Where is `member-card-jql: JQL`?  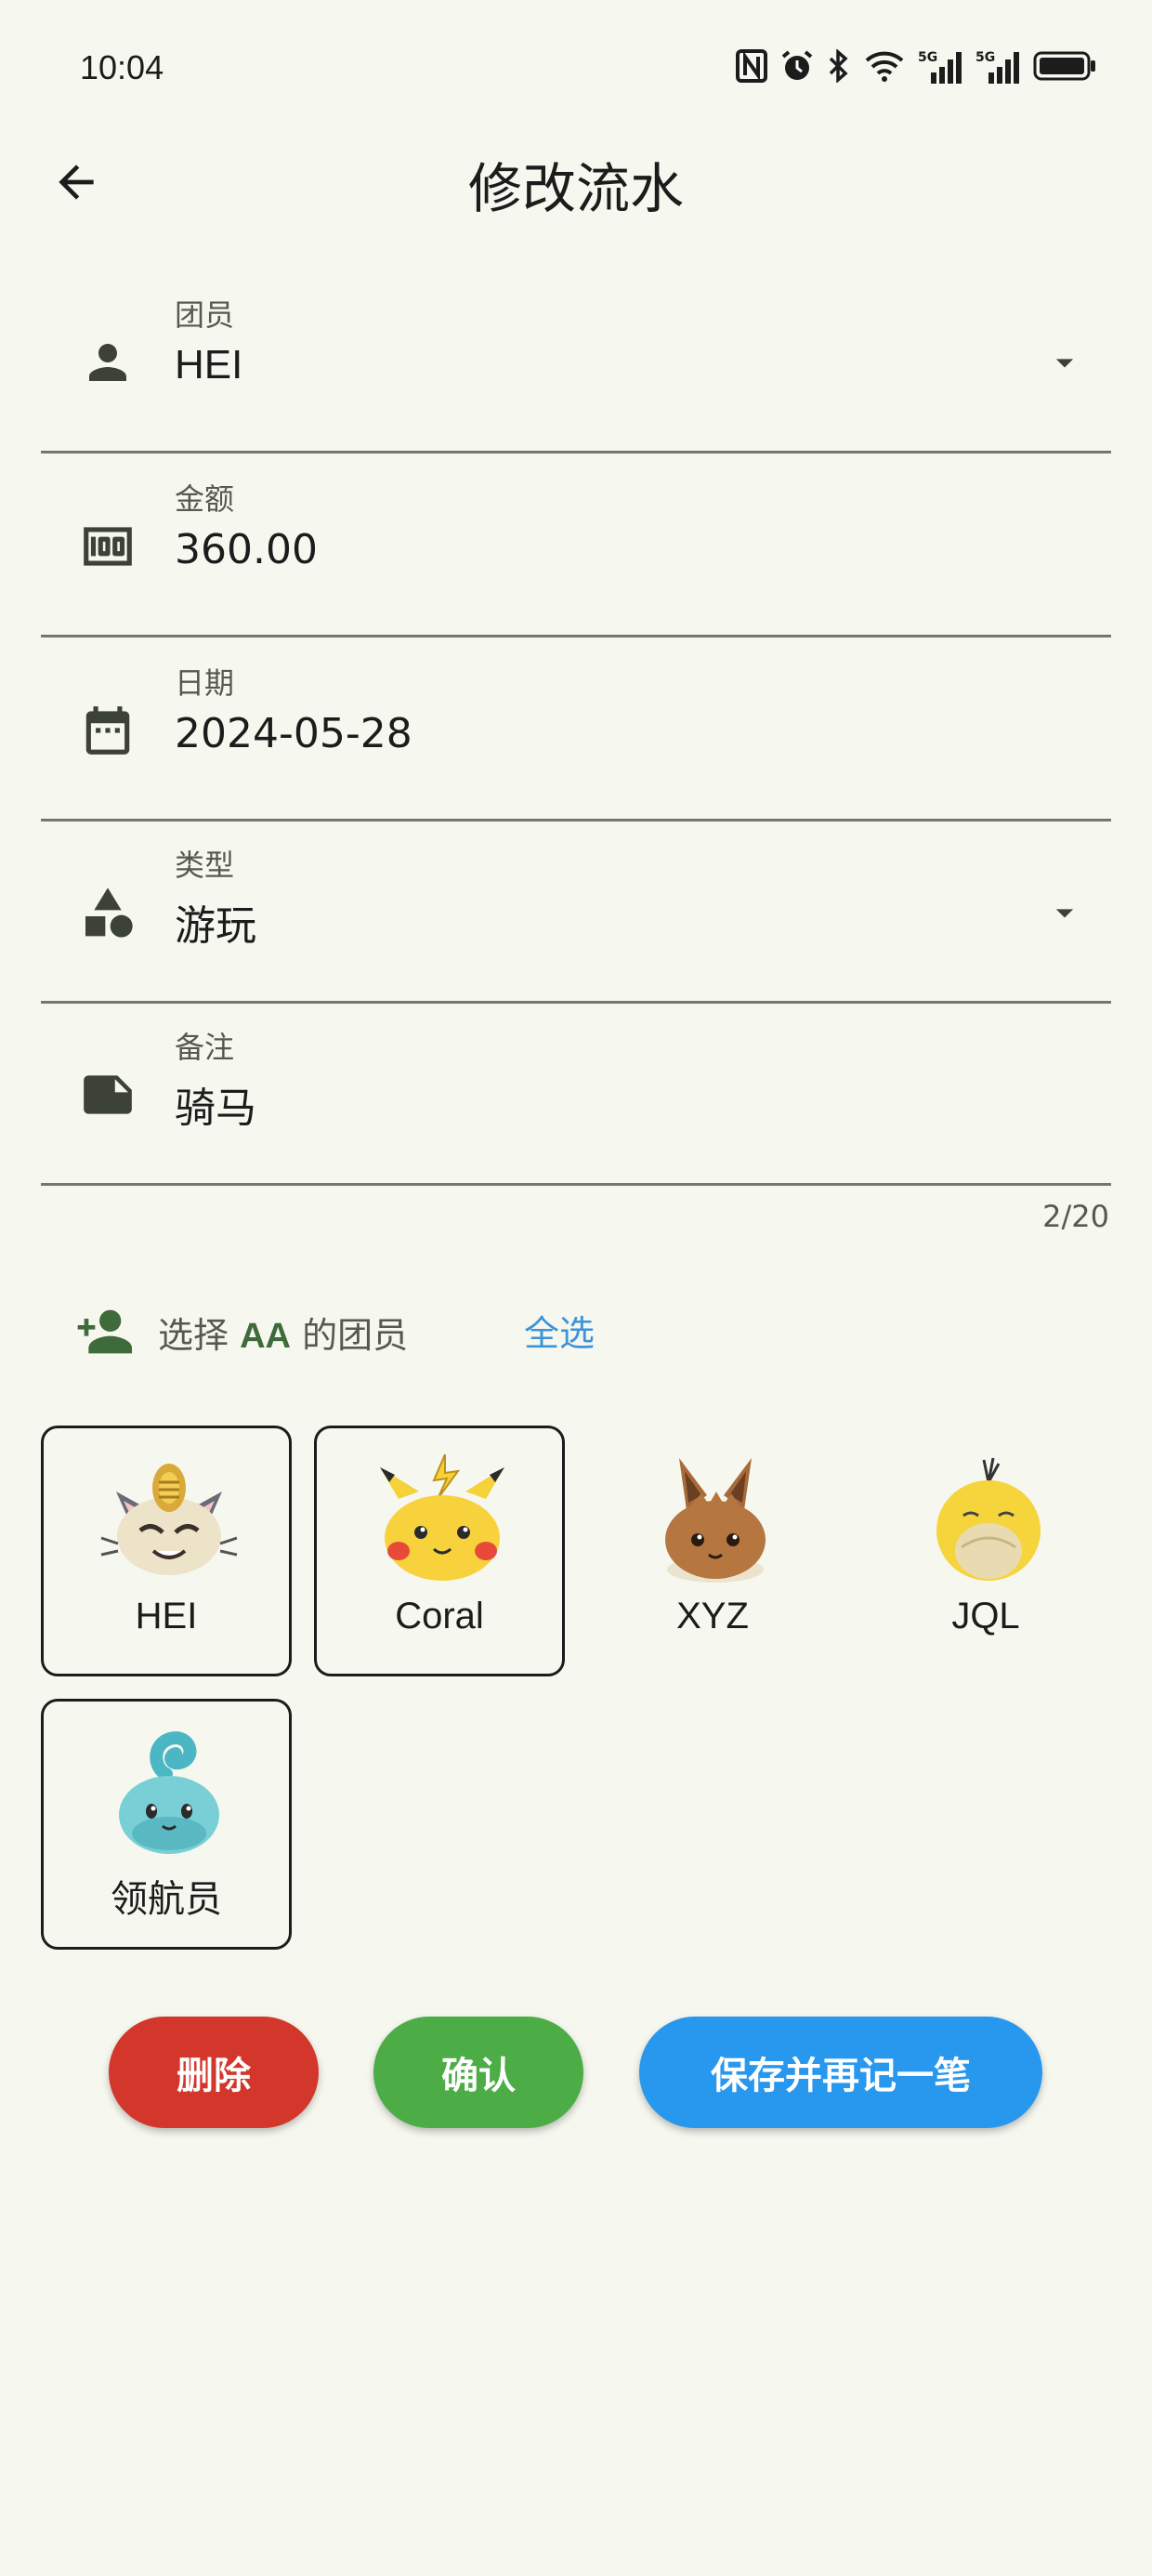 member-card-jql: JQL is located at coordinates (985, 1551).